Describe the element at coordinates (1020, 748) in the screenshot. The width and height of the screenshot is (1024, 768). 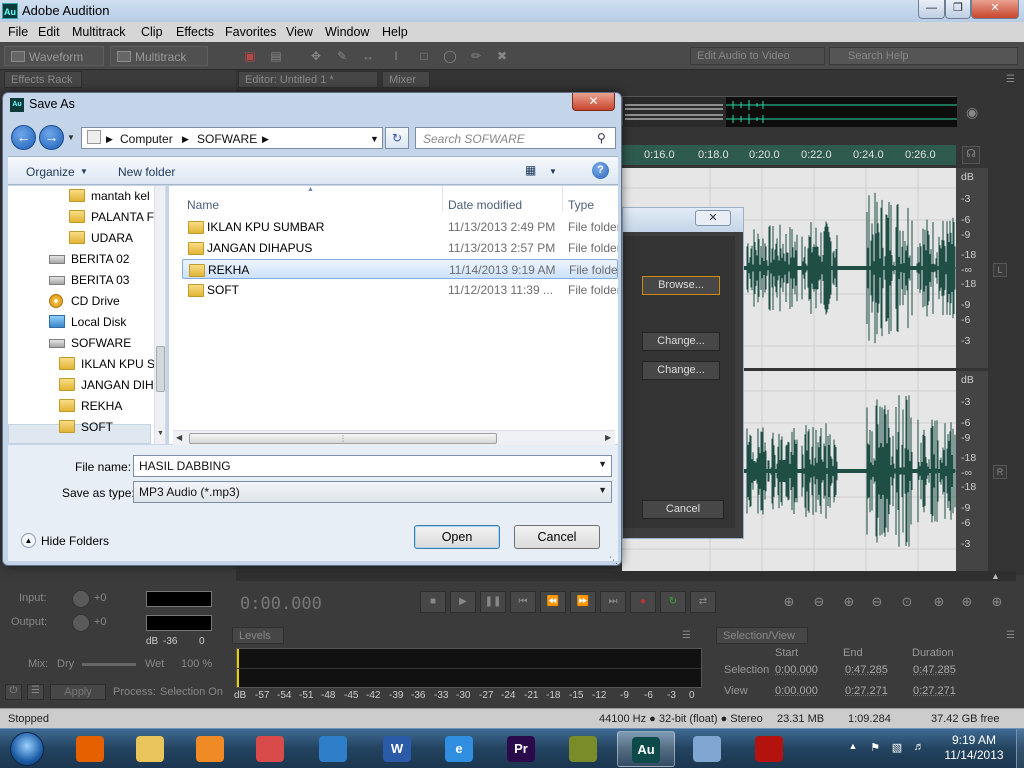
I see `show-desktop-button` at that location.